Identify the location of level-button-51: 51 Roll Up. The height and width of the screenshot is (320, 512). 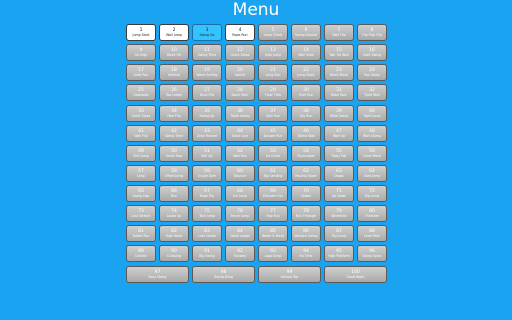
(207, 153).